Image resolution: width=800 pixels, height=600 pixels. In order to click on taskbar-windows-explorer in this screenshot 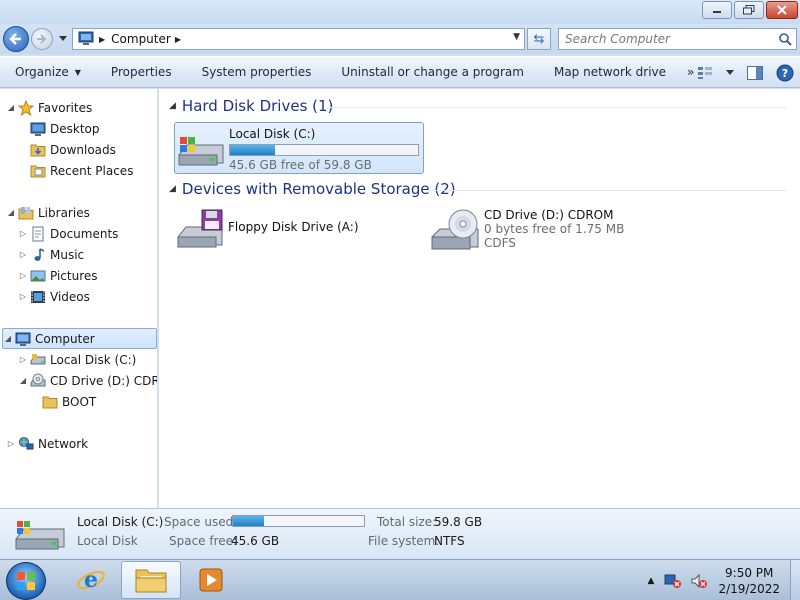, I will do `click(151, 580)`.